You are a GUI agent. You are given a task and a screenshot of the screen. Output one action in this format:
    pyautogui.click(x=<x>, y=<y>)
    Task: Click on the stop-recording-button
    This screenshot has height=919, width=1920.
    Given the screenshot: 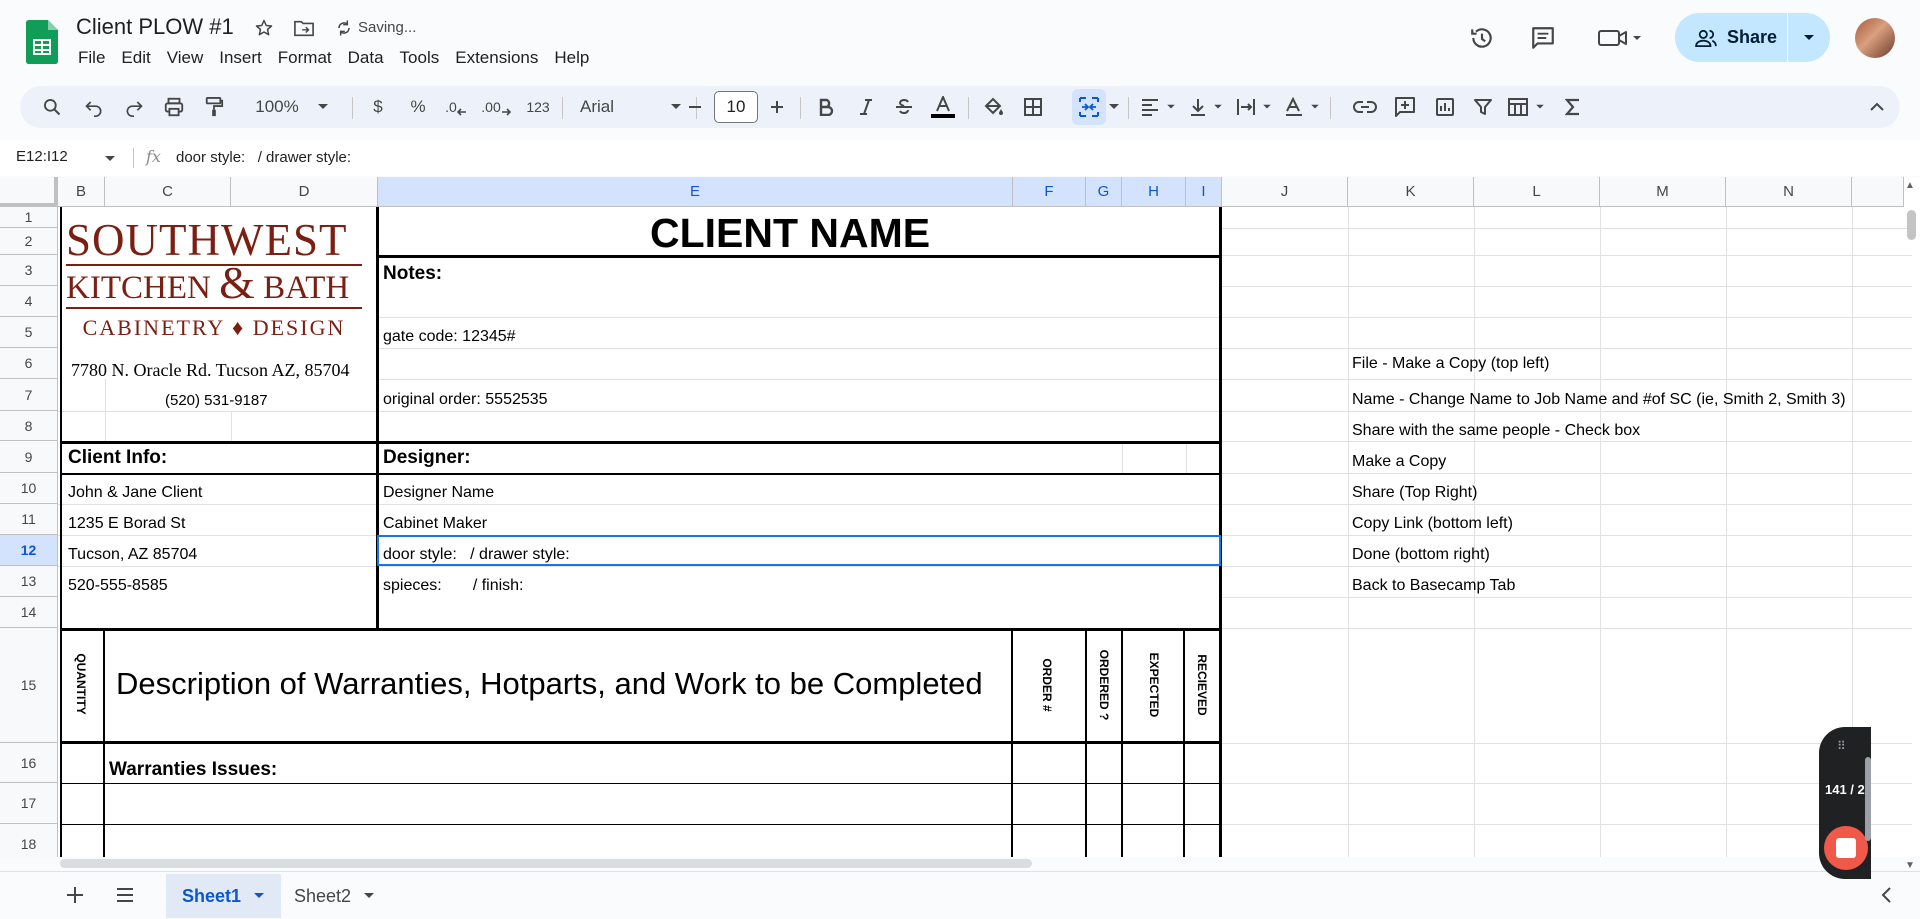 What is the action you would take?
    pyautogui.click(x=1846, y=848)
    